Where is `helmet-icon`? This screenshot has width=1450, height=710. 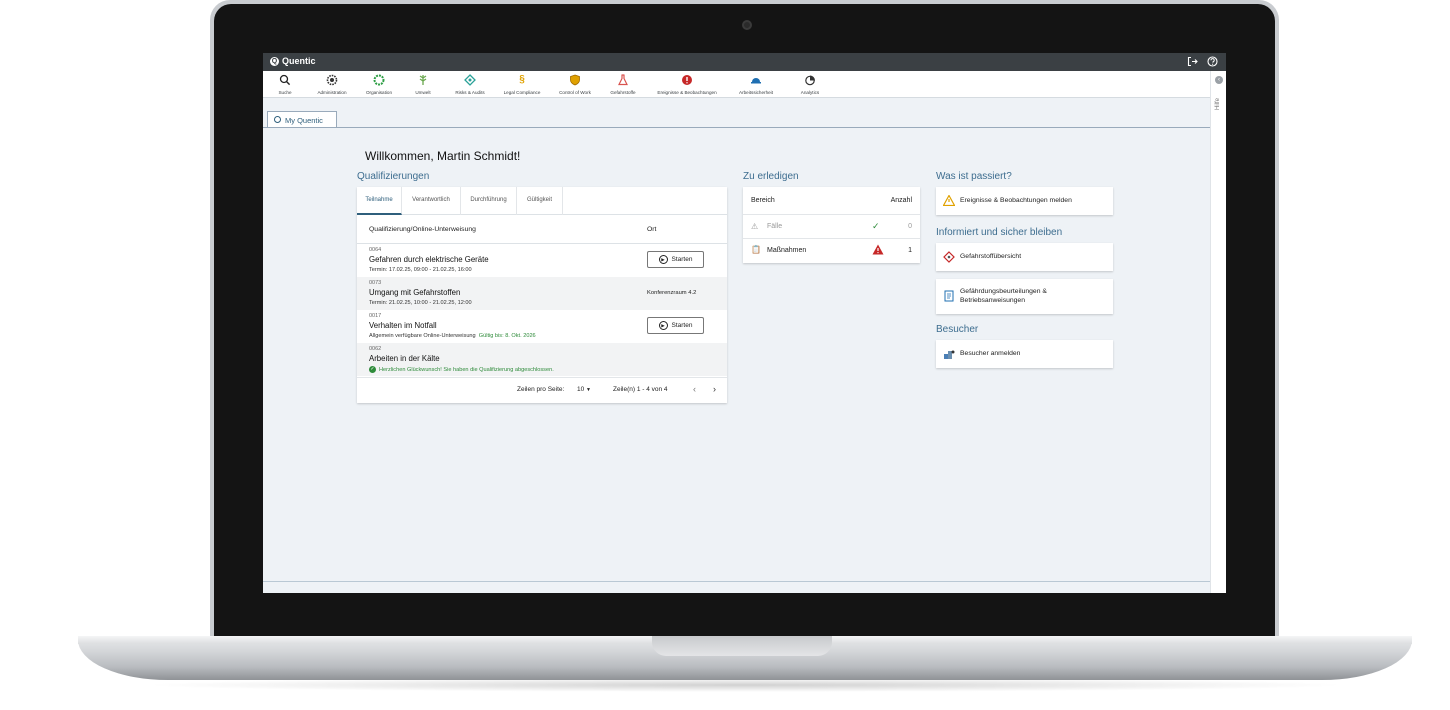 helmet-icon is located at coordinates (756, 80).